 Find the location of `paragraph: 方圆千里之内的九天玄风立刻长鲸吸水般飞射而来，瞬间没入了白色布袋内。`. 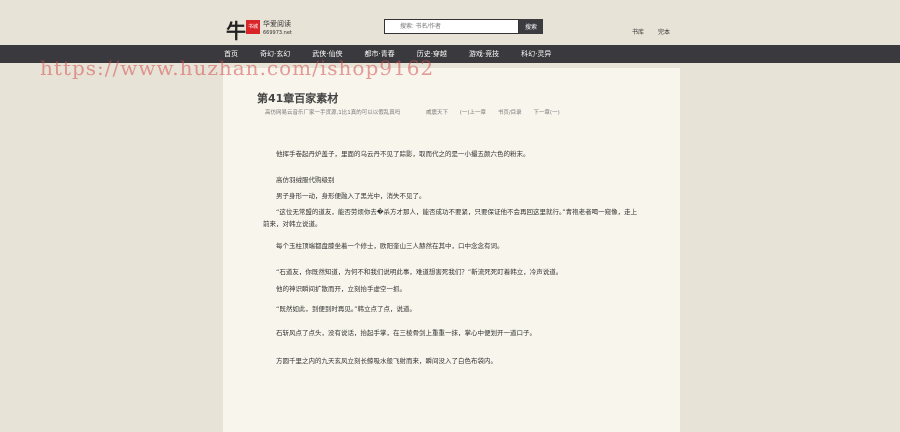

paragraph: 方圆千里之内的九天玄风立刻长鲸吸水般飞射而来，瞬间没入了白色布袋内。 is located at coordinates (386, 361).